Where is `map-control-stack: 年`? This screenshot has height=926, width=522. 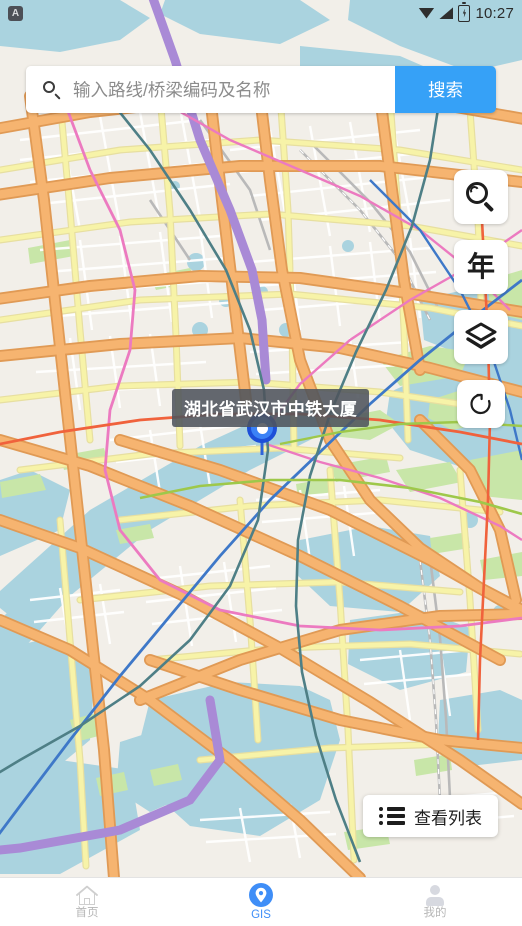
map-control-stack: 年 is located at coordinates (481, 307).